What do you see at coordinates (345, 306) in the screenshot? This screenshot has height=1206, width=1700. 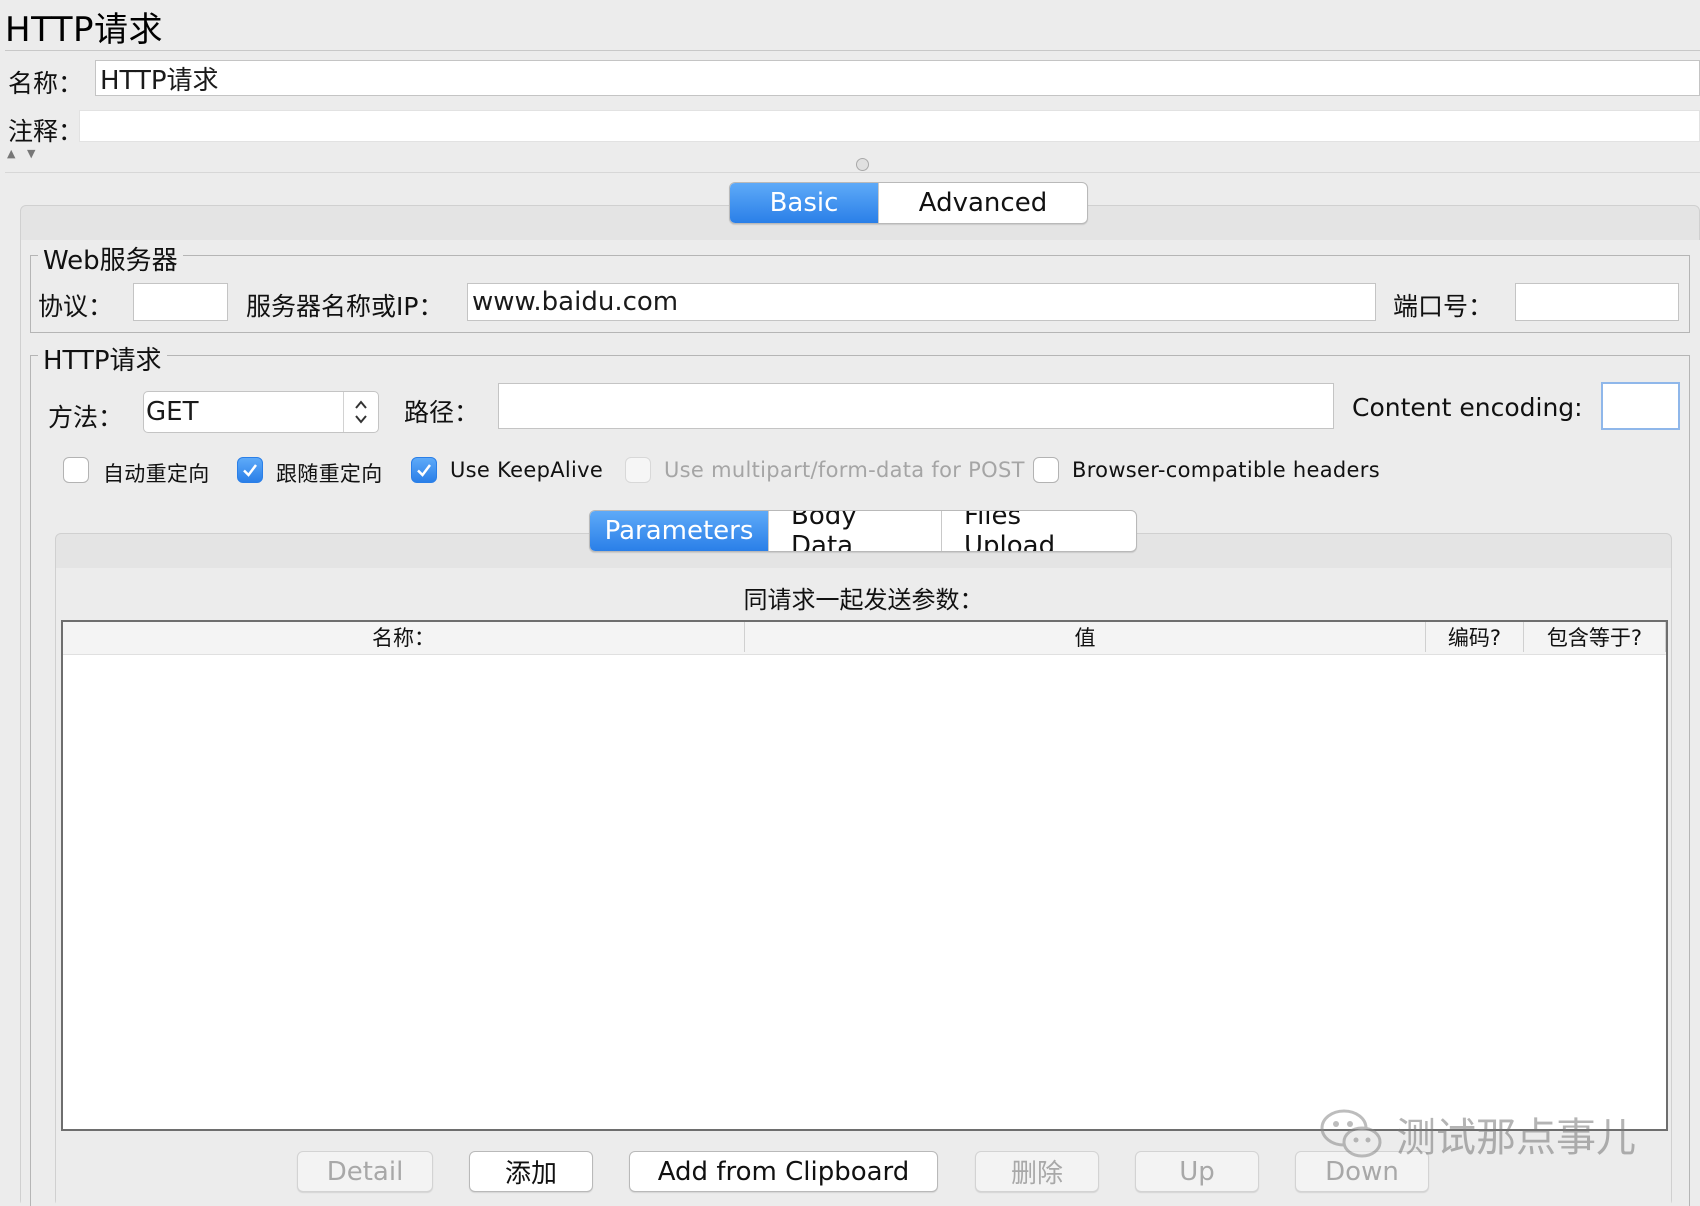 I see `server-label: 服务器名称或IP：` at bounding box center [345, 306].